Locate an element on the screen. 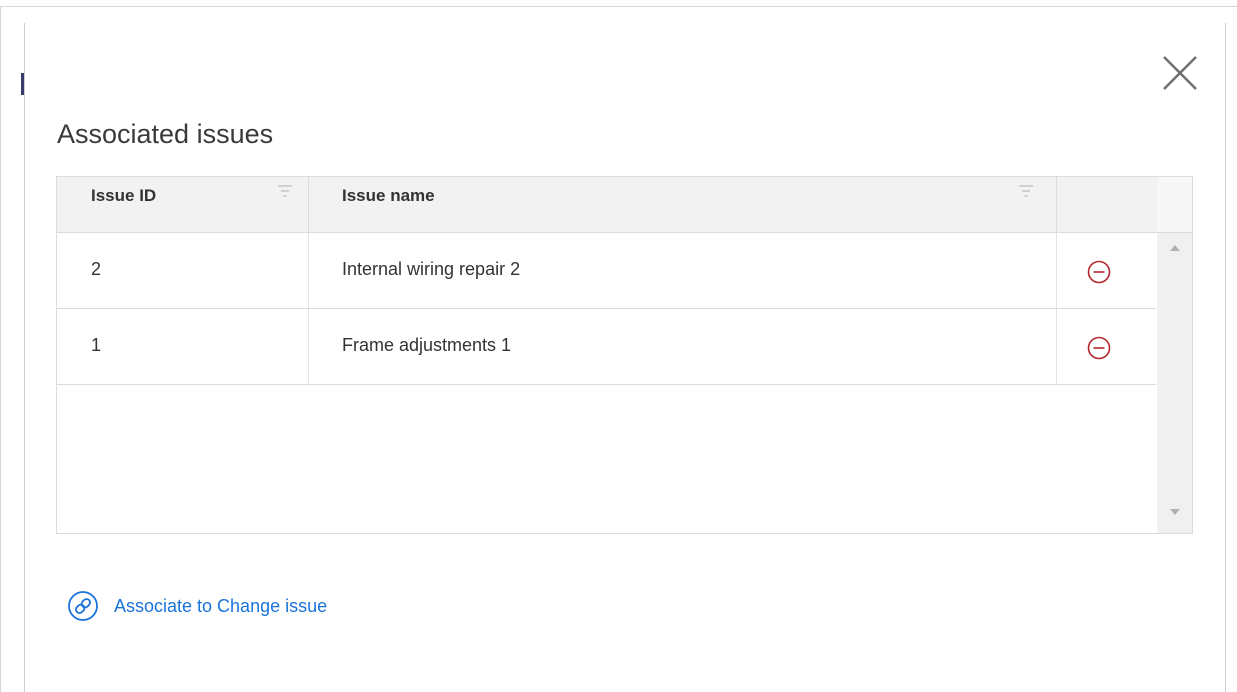 This screenshot has height=692, width=1237. cell-issue-name: Internal wiring repair 2 is located at coordinates (683, 270).